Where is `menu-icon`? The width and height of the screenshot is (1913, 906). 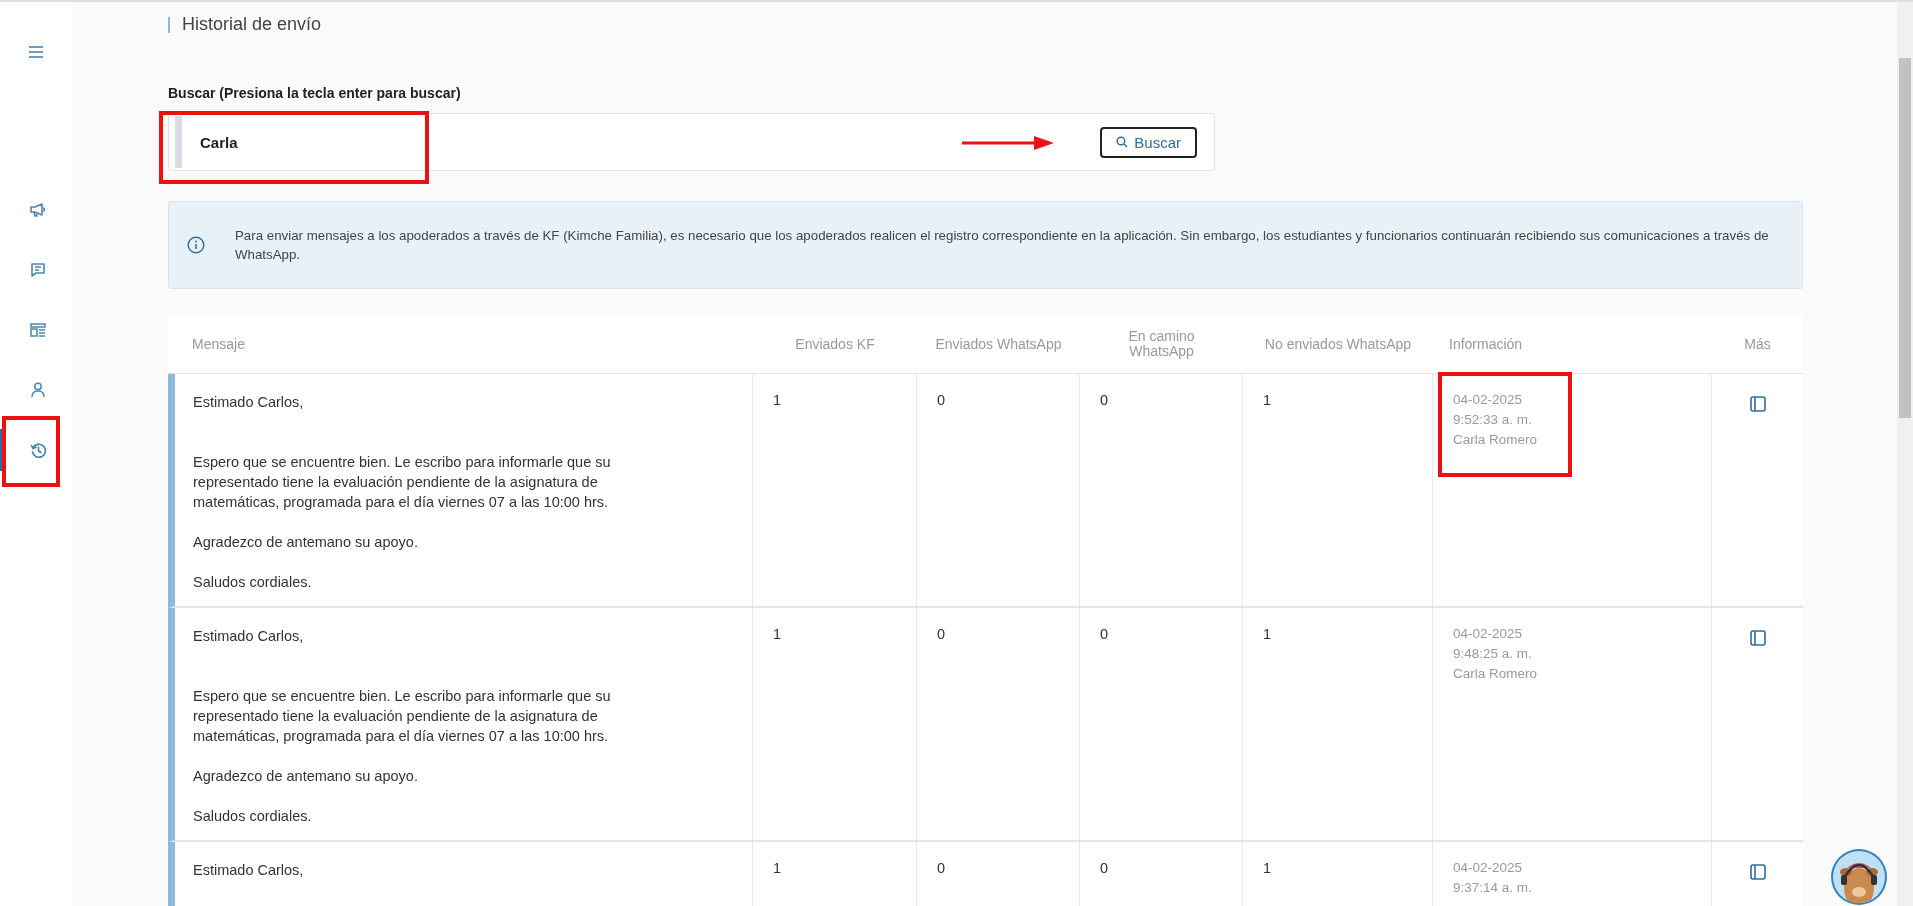
menu-icon is located at coordinates (36, 52).